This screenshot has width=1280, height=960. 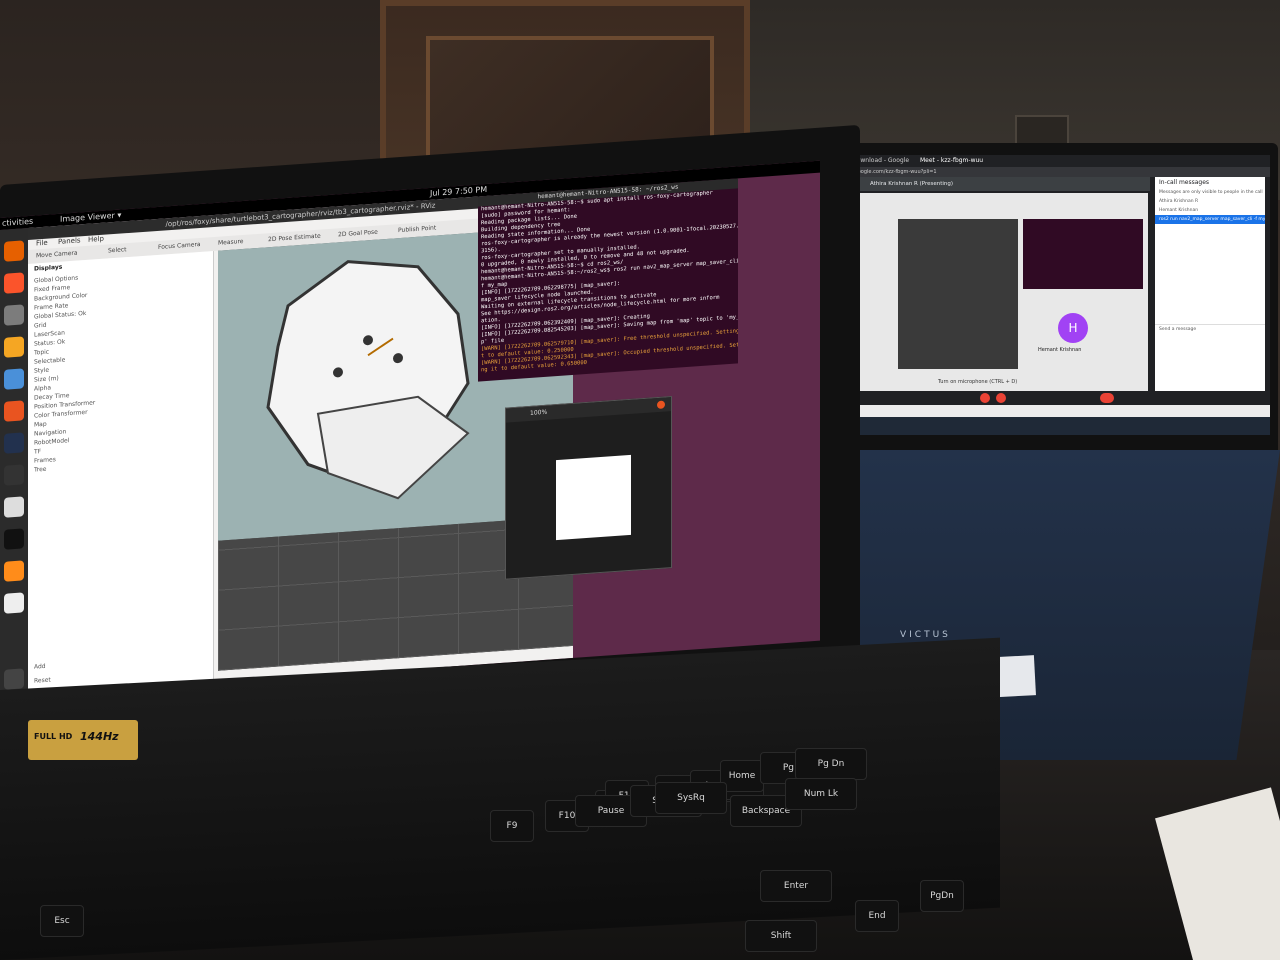 What do you see at coordinates (1073, 328) in the screenshot?
I see `participant-avatar: H` at bounding box center [1073, 328].